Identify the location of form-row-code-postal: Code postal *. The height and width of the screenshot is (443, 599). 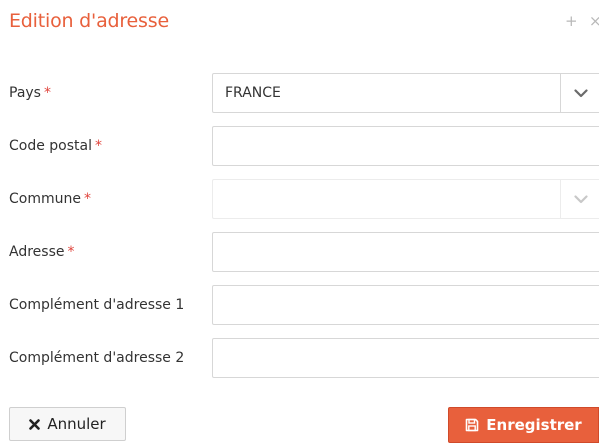
(299, 146).